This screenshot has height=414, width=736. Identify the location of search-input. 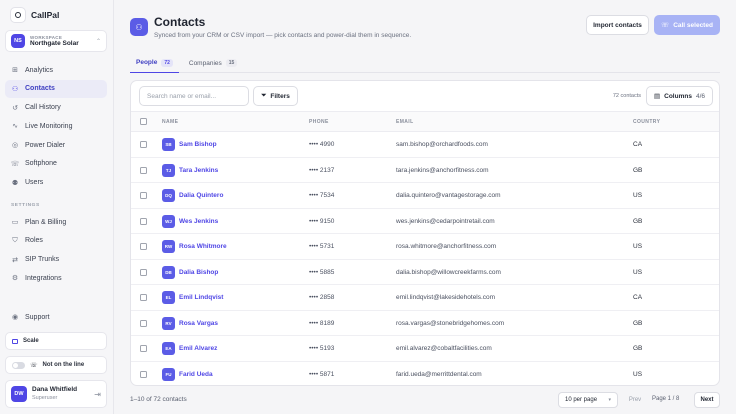
(194, 96).